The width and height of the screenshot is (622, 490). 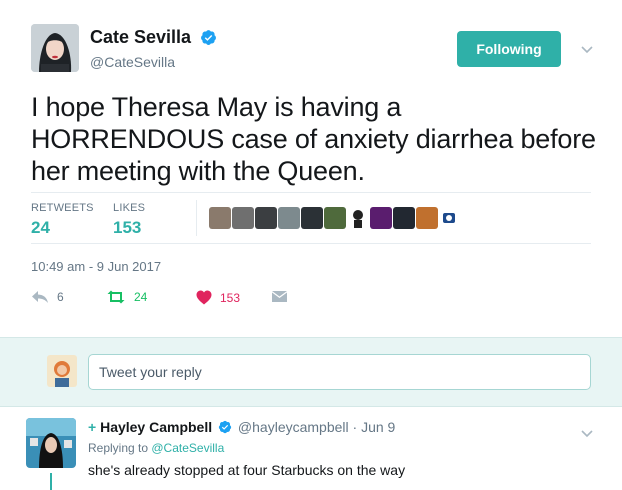 I want to click on like-count: 153, so click(x=230, y=297).